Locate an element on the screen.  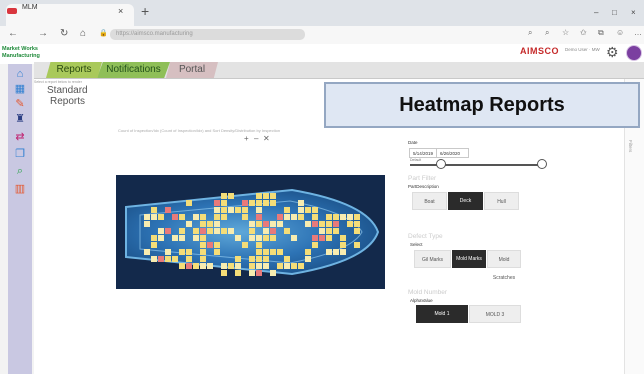
part-option-0: Boat is located at coordinates (429, 201).